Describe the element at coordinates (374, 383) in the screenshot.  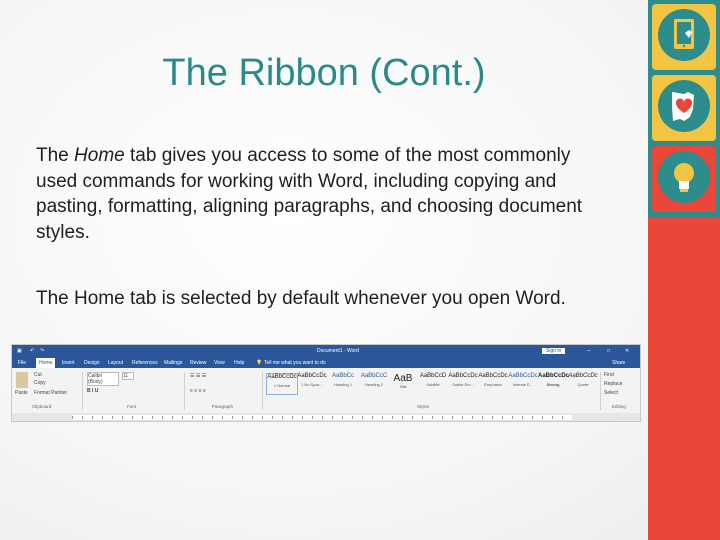
I see `style-item: AaBbCcC Heading 2` at that location.